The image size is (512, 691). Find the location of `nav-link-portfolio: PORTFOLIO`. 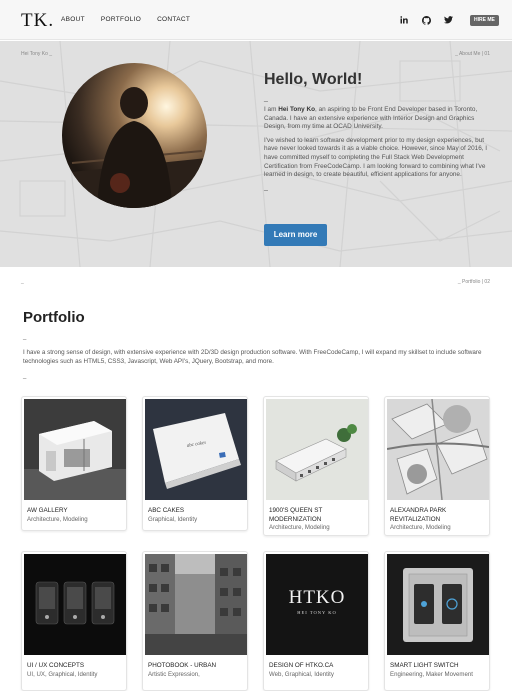

nav-link-portfolio: PORTFOLIO is located at coordinates (121, 19).